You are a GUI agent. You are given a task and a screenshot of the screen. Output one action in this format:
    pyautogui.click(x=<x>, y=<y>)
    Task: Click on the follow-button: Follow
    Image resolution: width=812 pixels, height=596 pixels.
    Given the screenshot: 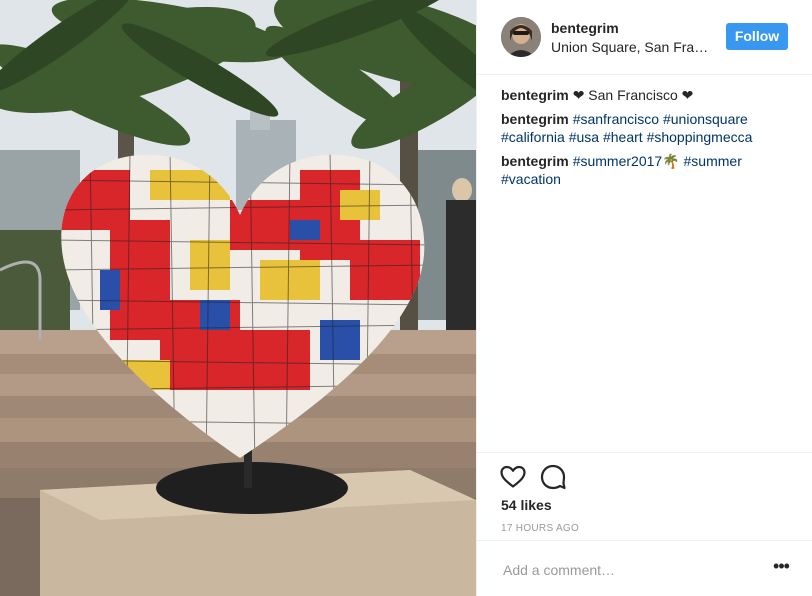 What is the action you would take?
    pyautogui.click(x=757, y=36)
    